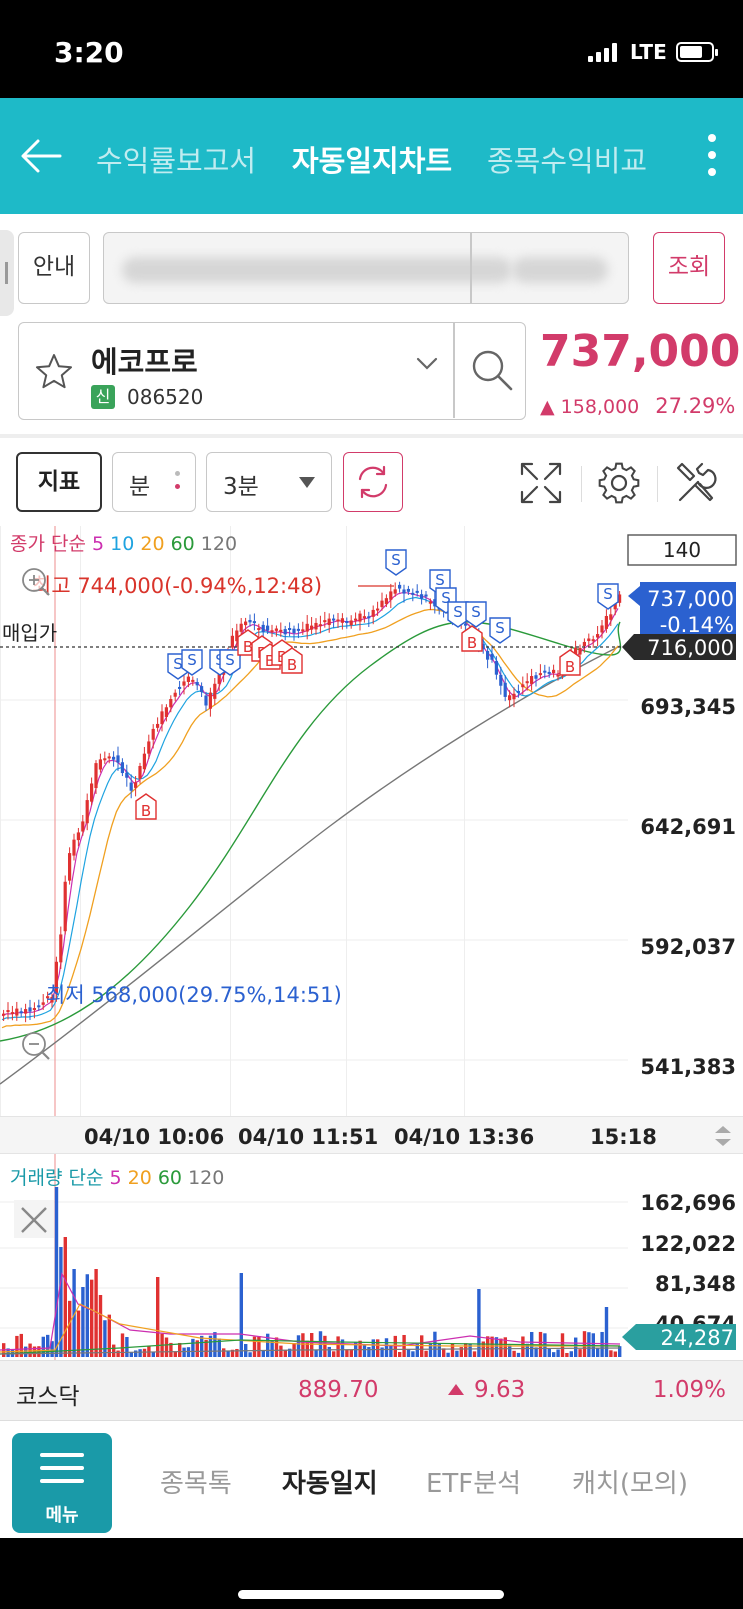 This screenshot has height=1609, width=743. What do you see at coordinates (196, 1481) in the screenshot?
I see `nav-stock-talk: 종목톡` at bounding box center [196, 1481].